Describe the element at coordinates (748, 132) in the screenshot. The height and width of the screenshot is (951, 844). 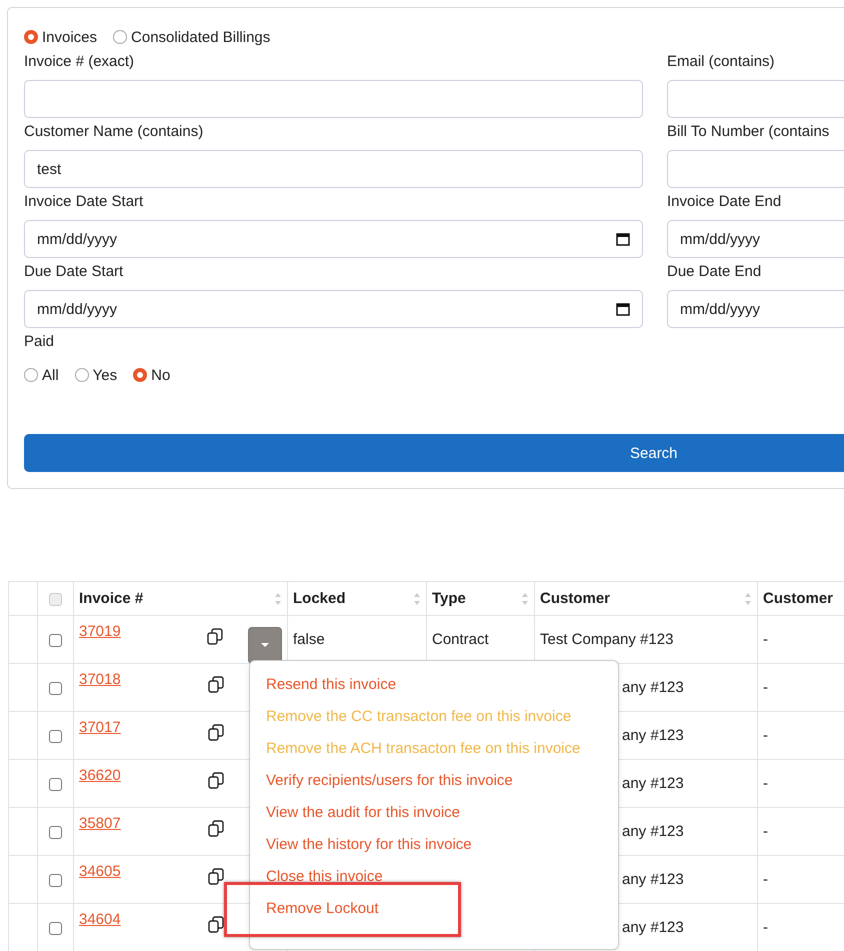
I see `field-label: Bill To Number (contains` at that location.